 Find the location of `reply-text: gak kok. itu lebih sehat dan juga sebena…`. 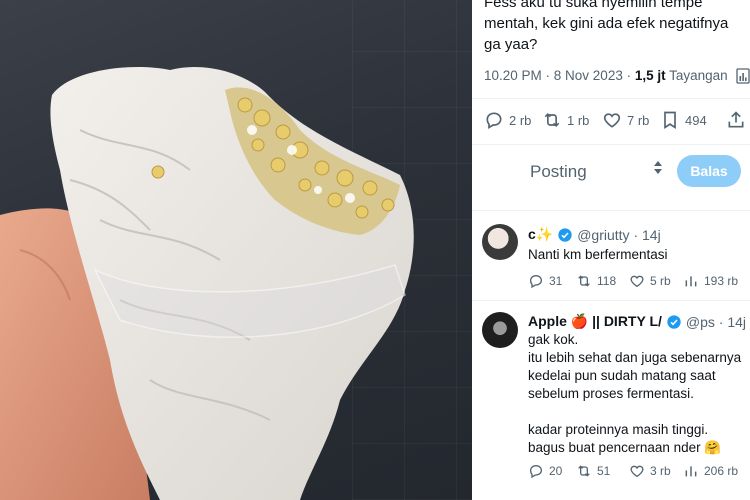

reply-text: gak kok. itu lebih sehat dan juga sebena… is located at coordinates (635, 393).